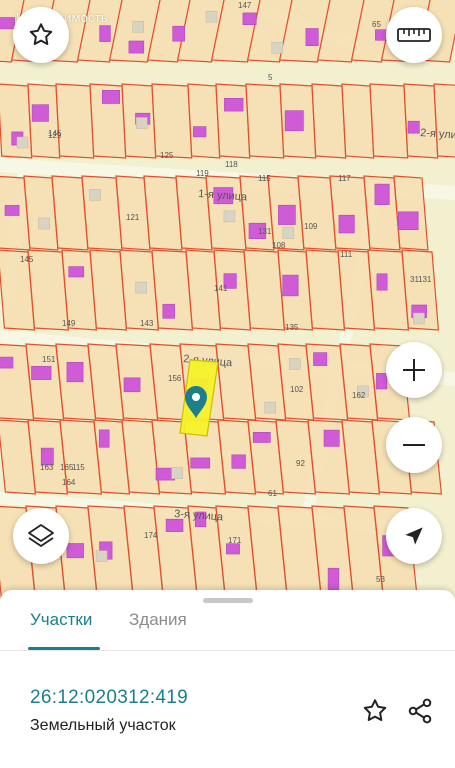  I want to click on parcel-number: 171, so click(235, 540).